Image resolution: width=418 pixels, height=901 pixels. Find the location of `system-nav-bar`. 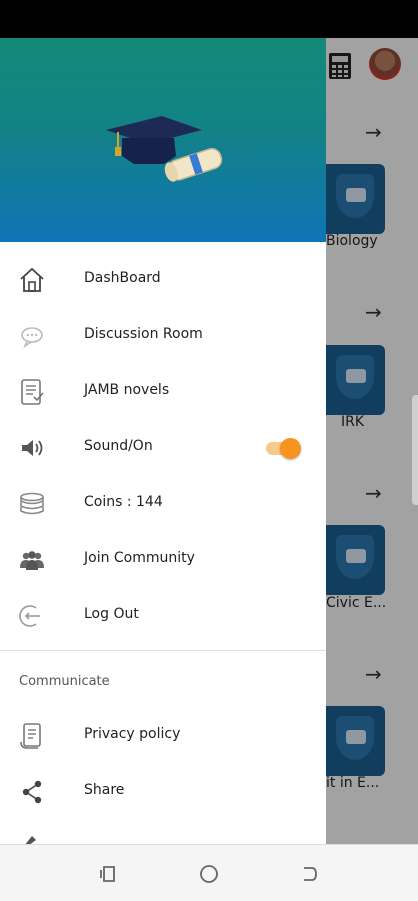

system-nav-bar is located at coordinates (209, 872).